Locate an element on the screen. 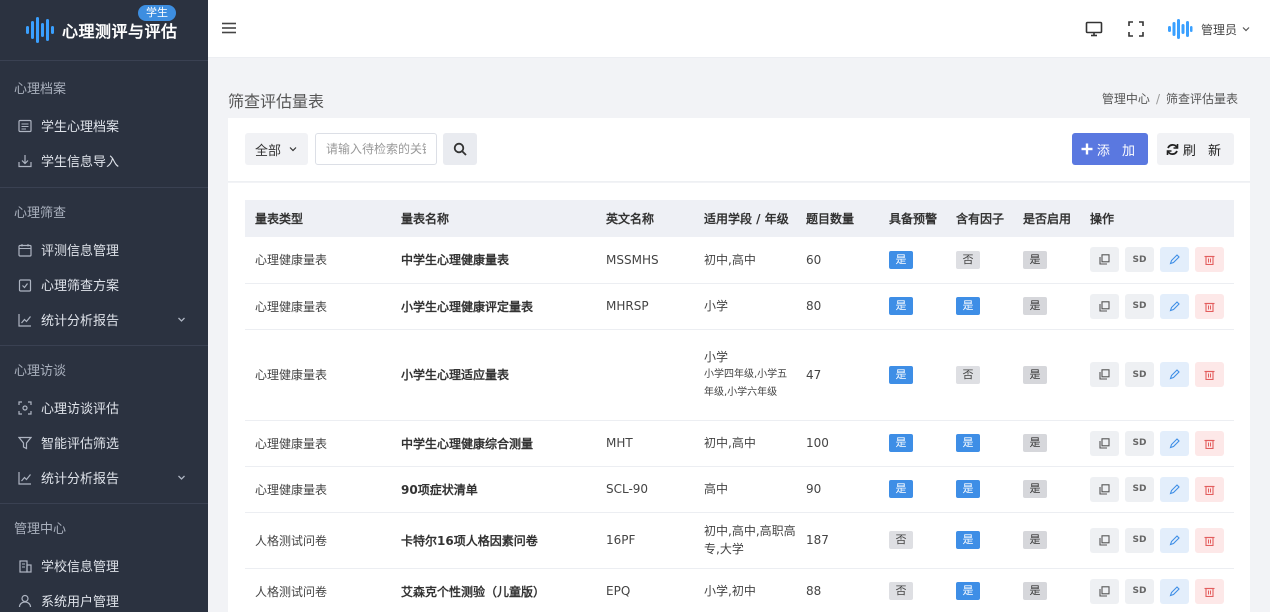 The image size is (1270, 612). cell-count: 80 is located at coordinates (837, 306).